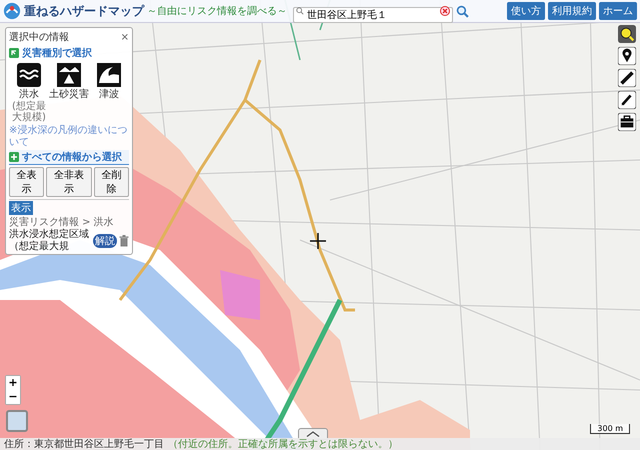 Image resolution: width=640 pixels, height=450 pixels. What do you see at coordinates (318, 241) in the screenshot?
I see `crosshair-icon` at bounding box center [318, 241].